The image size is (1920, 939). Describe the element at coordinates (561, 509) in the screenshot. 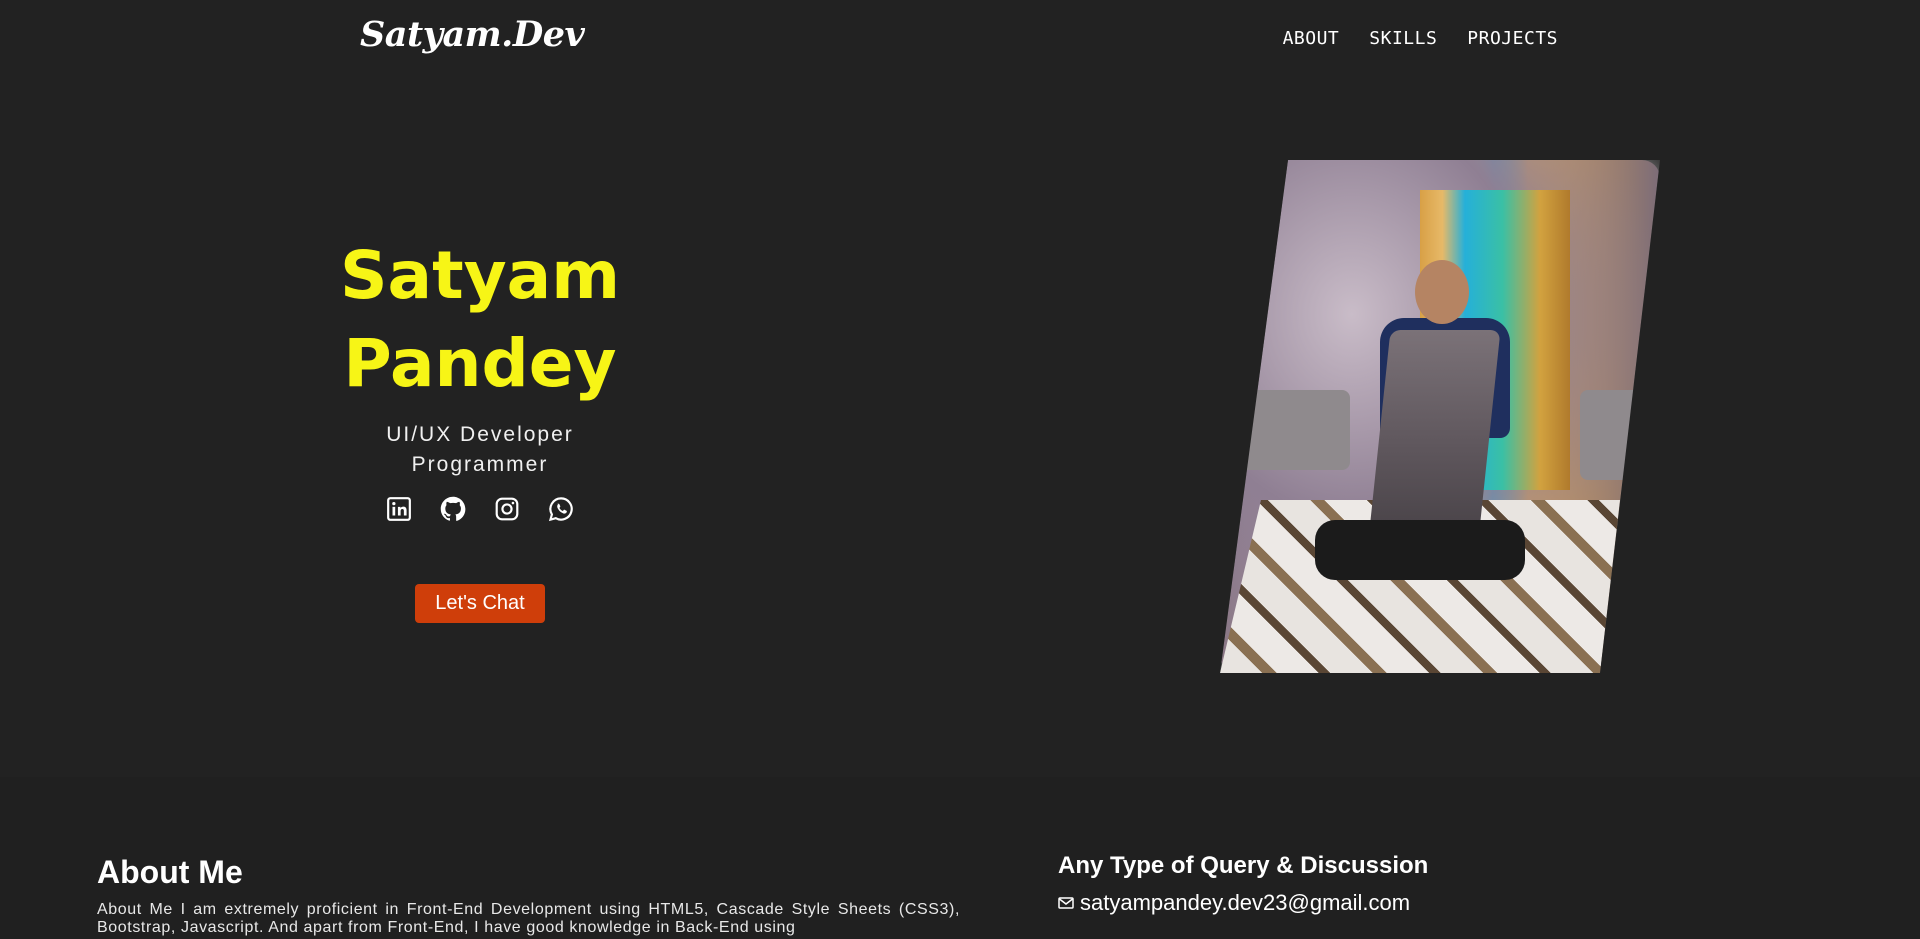

I see `whatsapp-icon` at that location.